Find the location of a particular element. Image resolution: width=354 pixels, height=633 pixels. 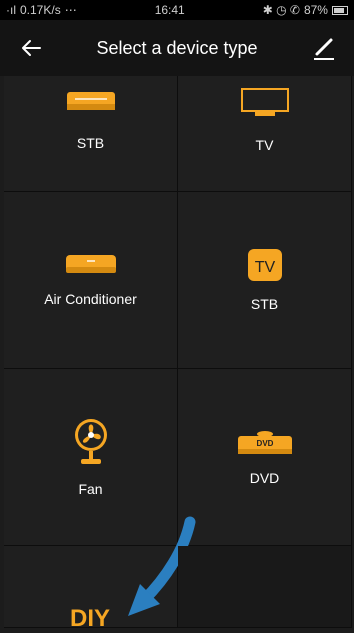

status-indicators: ✱ ◷ ✆ is located at coordinates (281, 10).